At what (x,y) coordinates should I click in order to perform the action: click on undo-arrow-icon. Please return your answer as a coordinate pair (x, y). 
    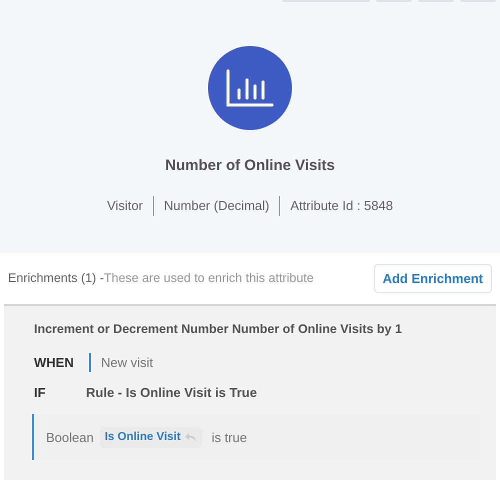
    Looking at the image, I should click on (190, 437).